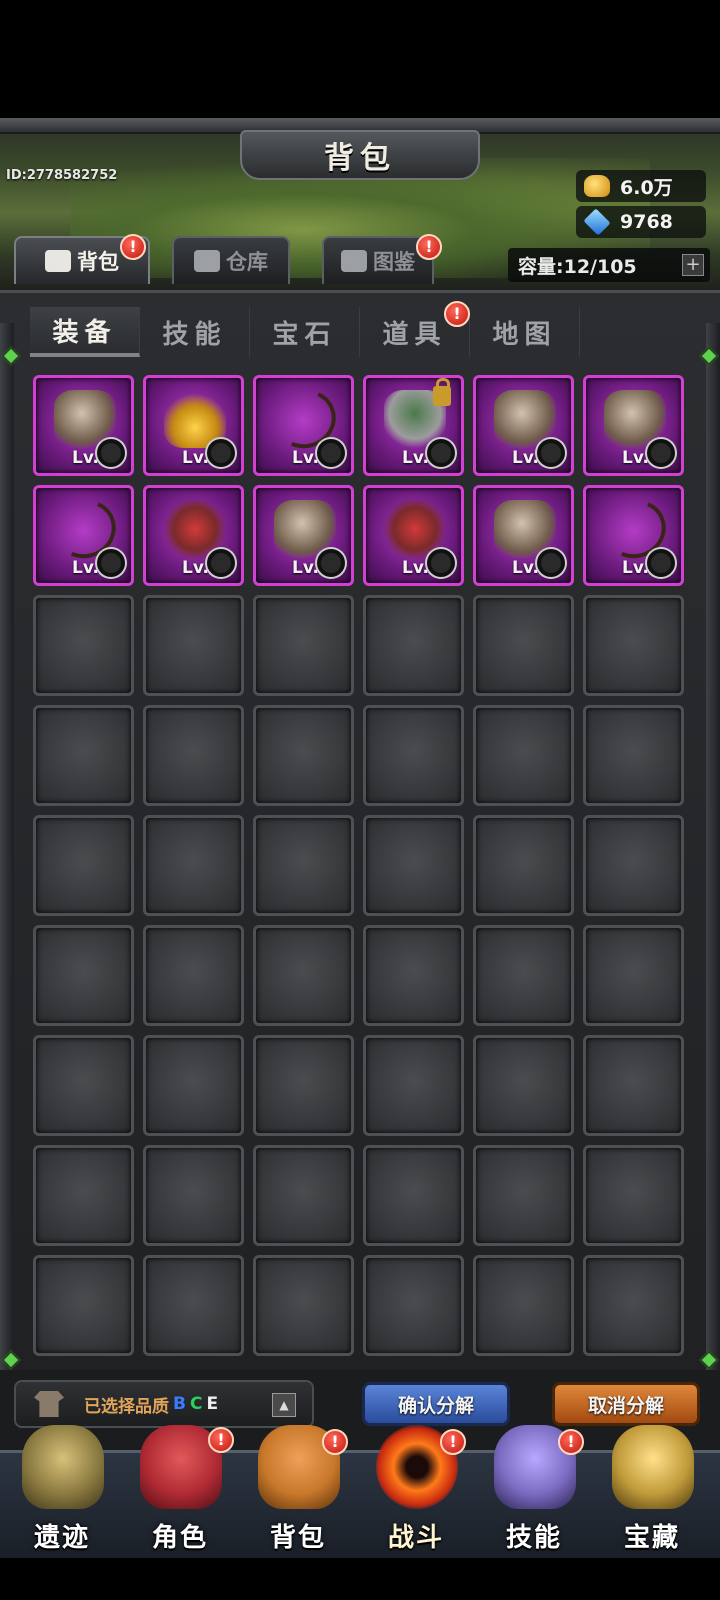 The height and width of the screenshot is (1600, 720). I want to click on cancel-decompose-button: 取消分解, so click(626, 1404).